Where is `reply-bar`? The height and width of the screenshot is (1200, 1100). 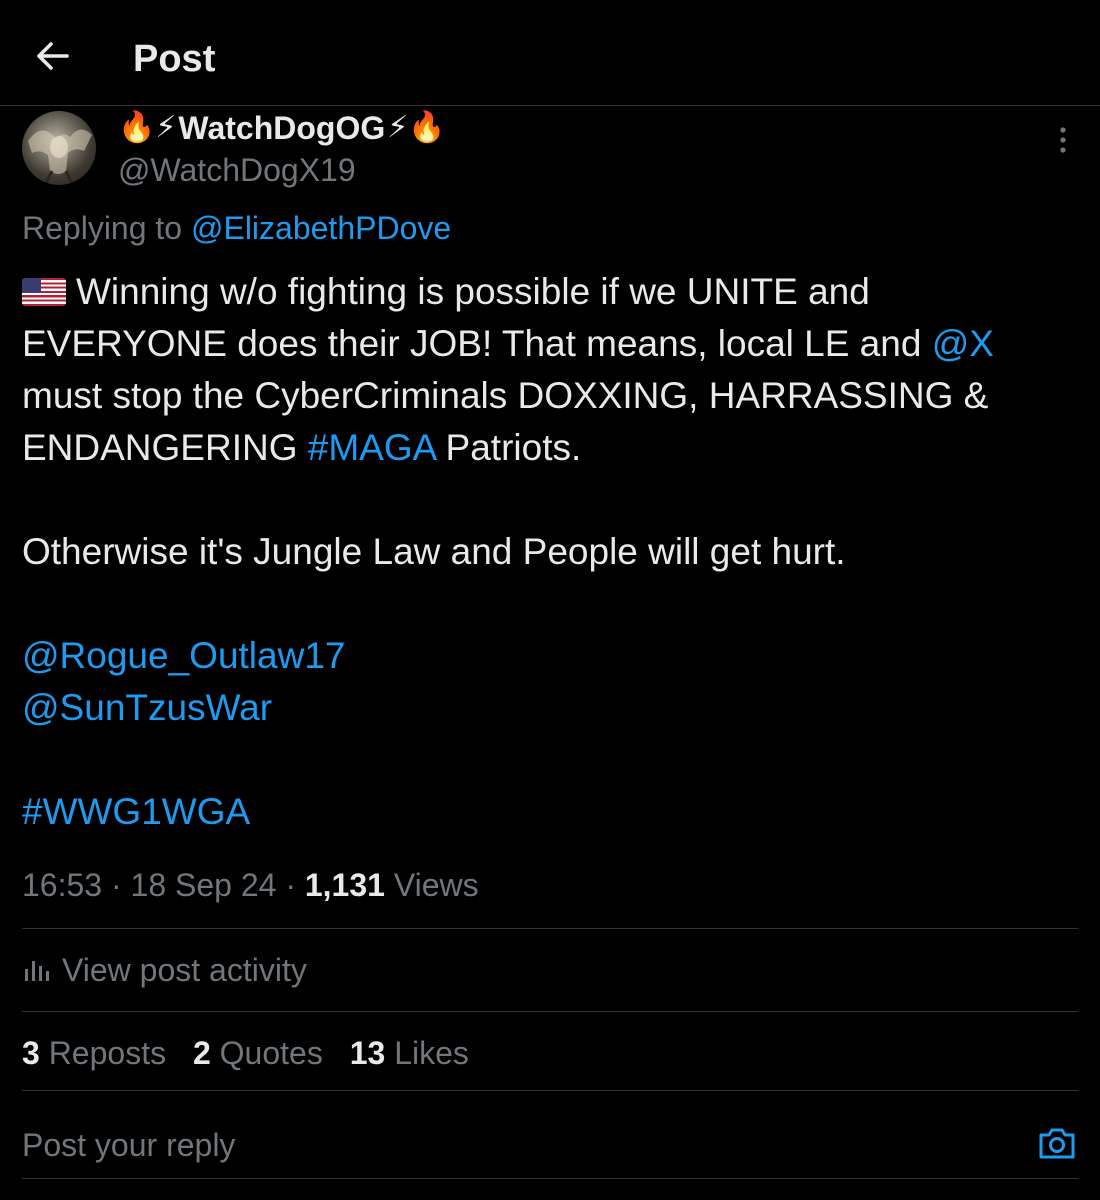
reply-bar is located at coordinates (550, 1150).